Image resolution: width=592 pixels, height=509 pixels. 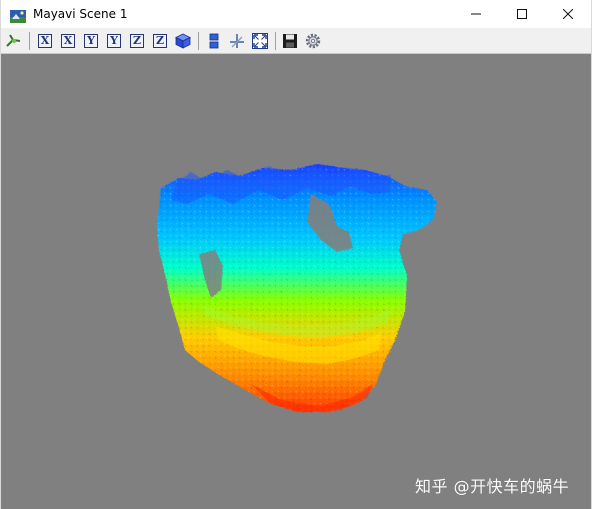 I want to click on view-y-negative-button: Y, so click(x=114, y=41).